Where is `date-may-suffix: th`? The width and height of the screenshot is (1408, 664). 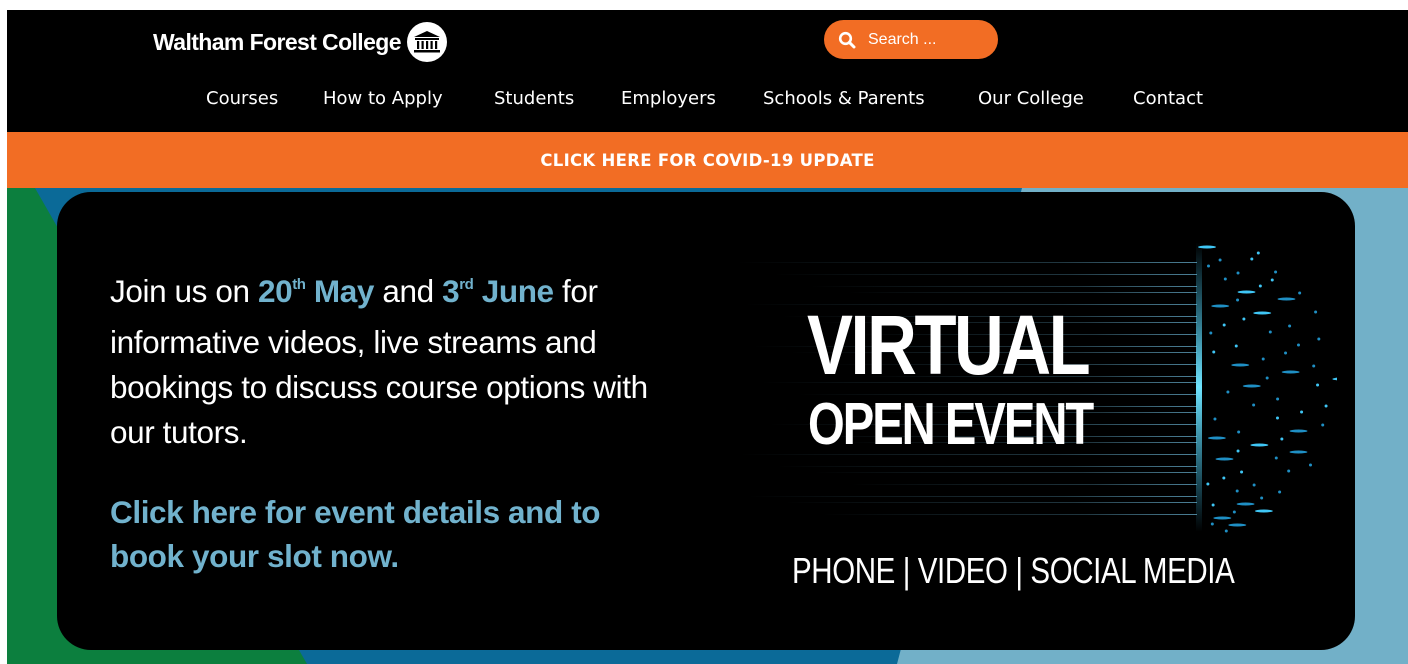 date-may-suffix: th is located at coordinates (299, 284).